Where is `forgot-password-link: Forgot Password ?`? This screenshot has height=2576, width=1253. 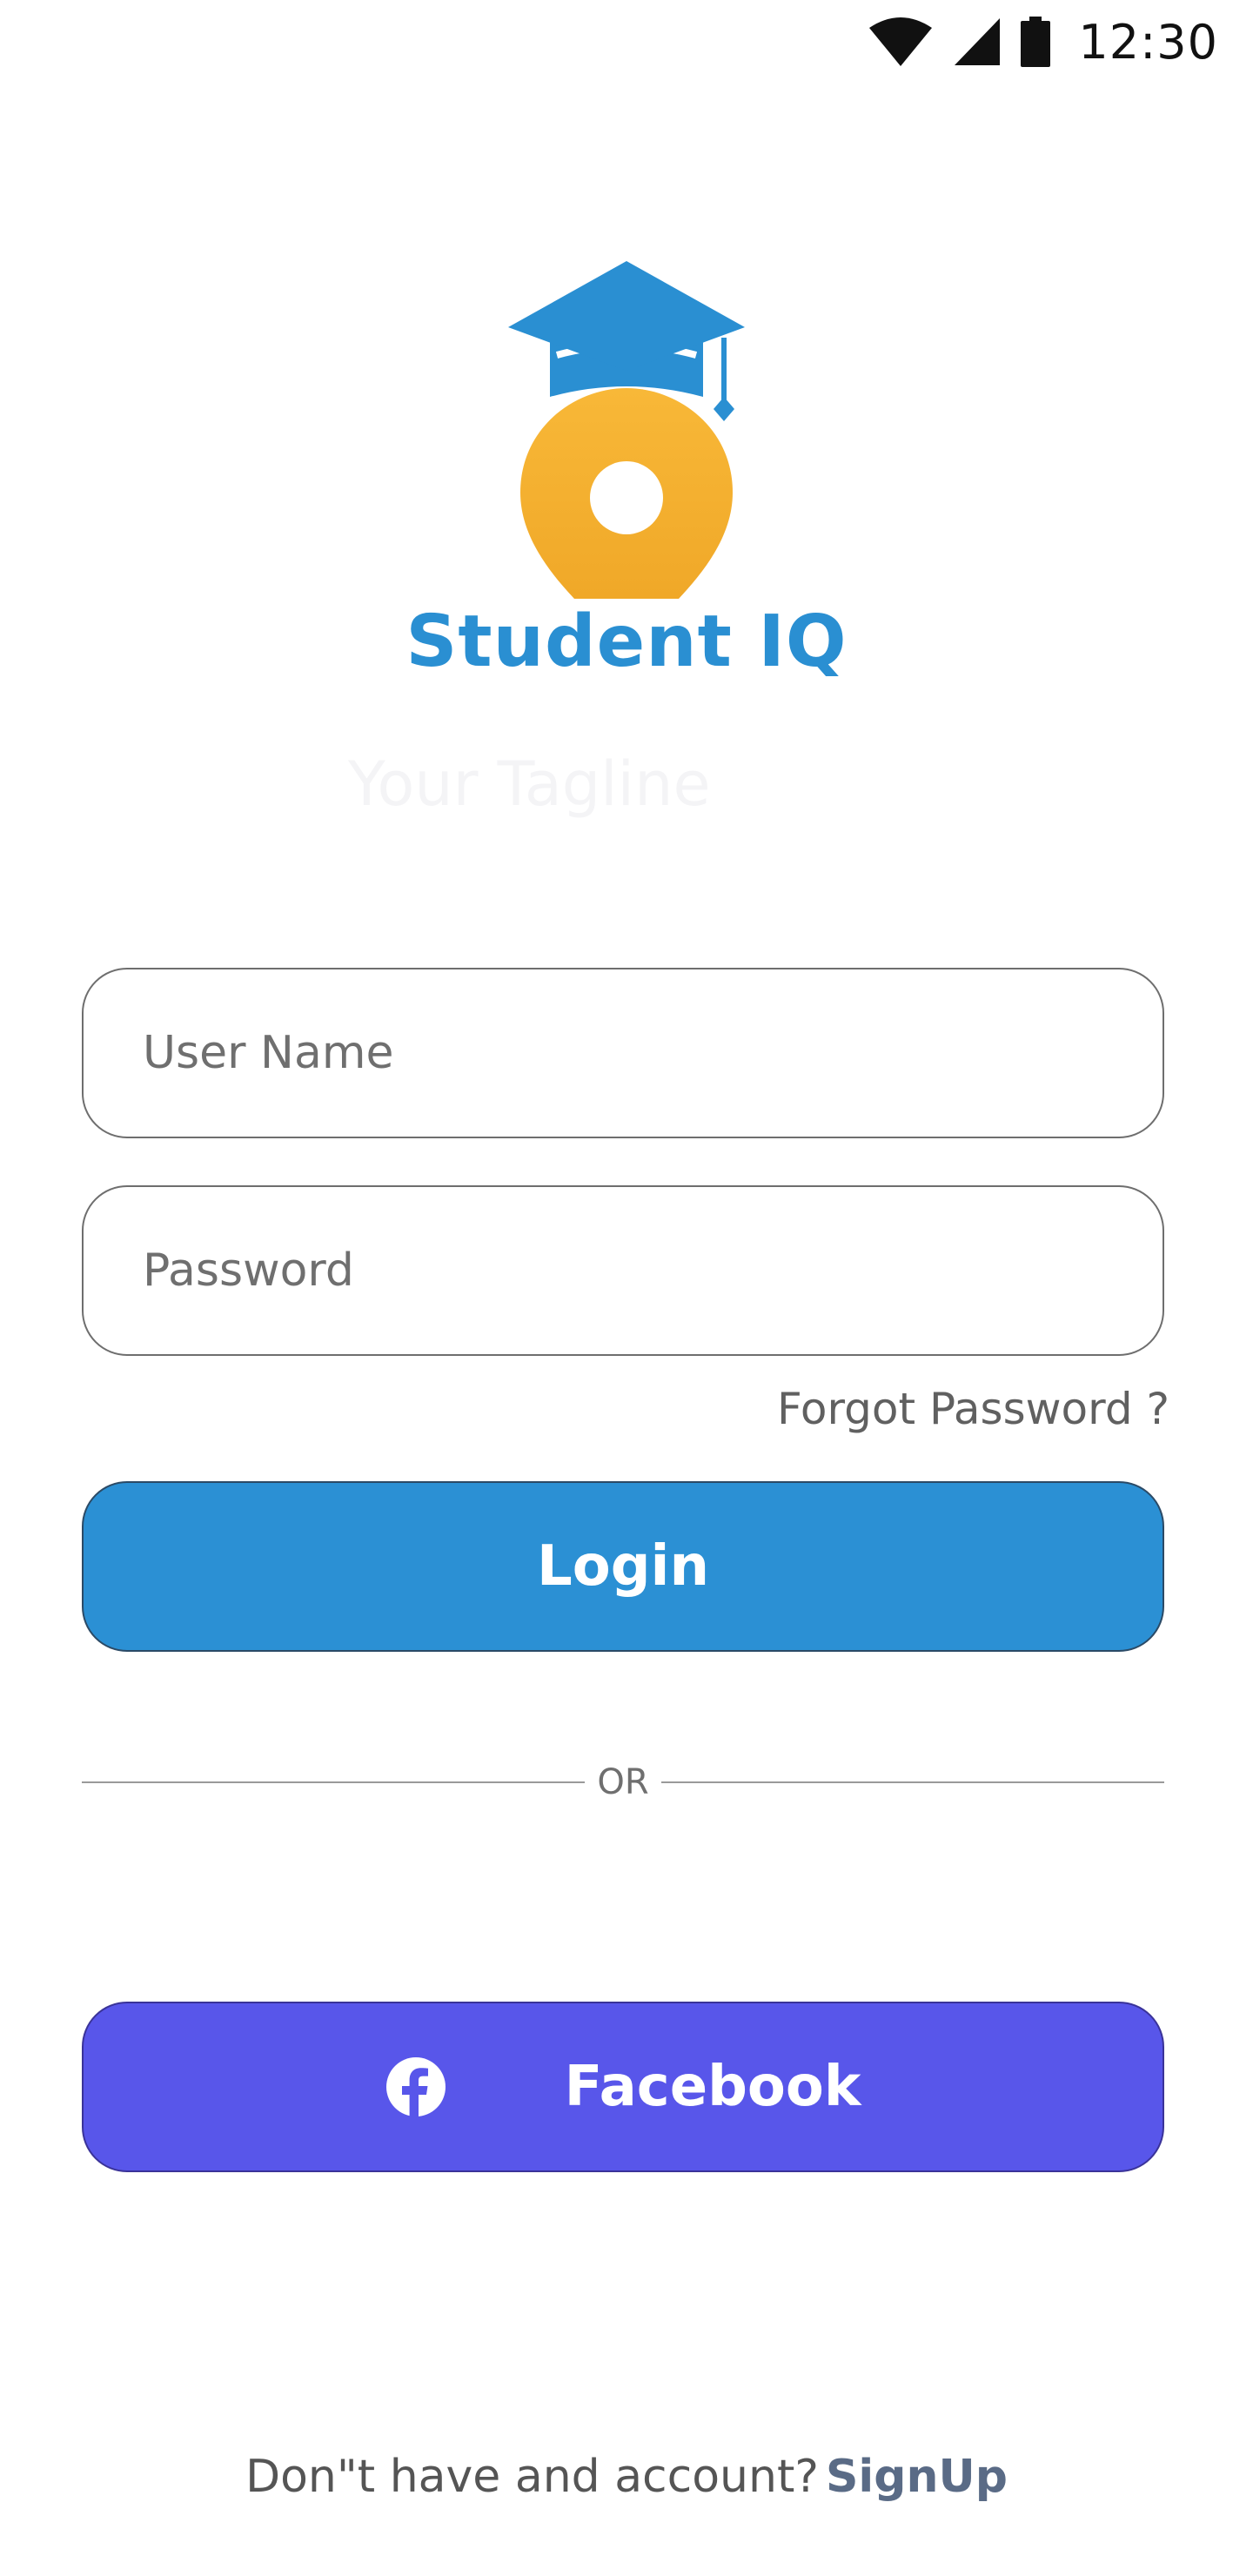 forgot-password-link: Forgot Password ? is located at coordinates (973, 1409).